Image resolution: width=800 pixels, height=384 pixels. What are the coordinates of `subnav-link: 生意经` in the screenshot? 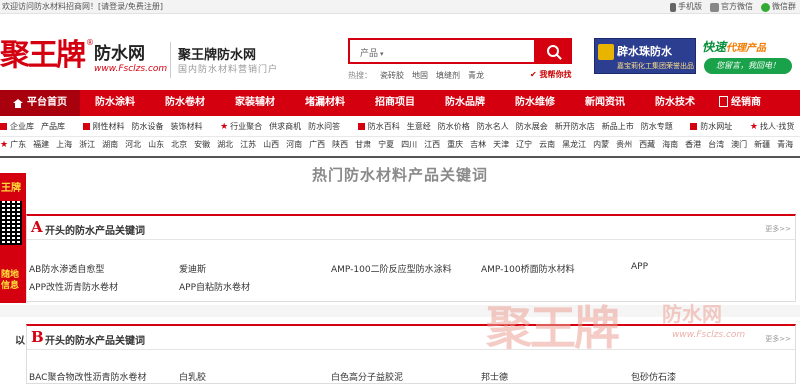 It's located at (419, 126).